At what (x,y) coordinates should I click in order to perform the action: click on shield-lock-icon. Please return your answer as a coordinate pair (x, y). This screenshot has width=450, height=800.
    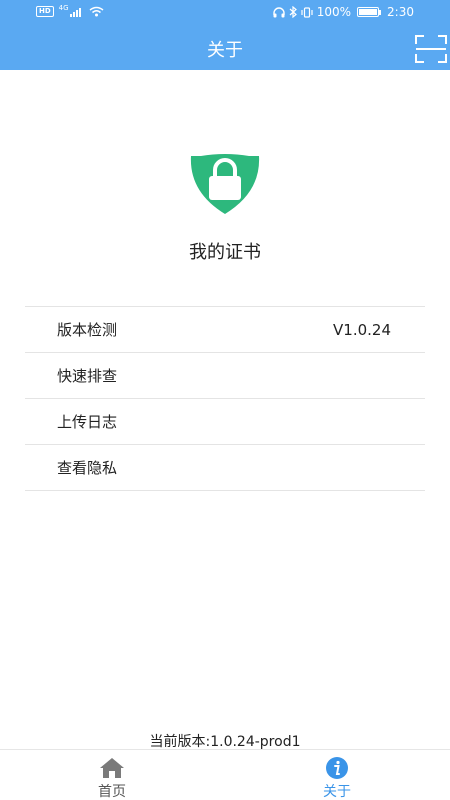
    Looking at the image, I should click on (225, 183).